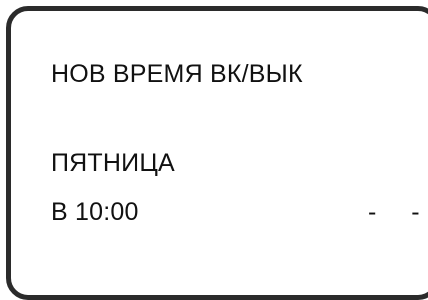  I want to click on switch-on-time: В 10:00, so click(95, 212).